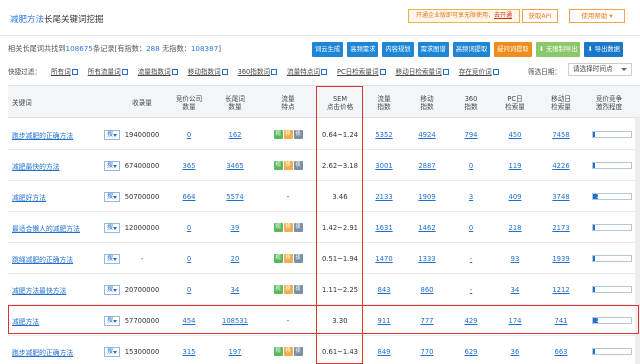  Describe the element at coordinates (235, 259) in the screenshot. I see `longtail-link: 20` at that location.